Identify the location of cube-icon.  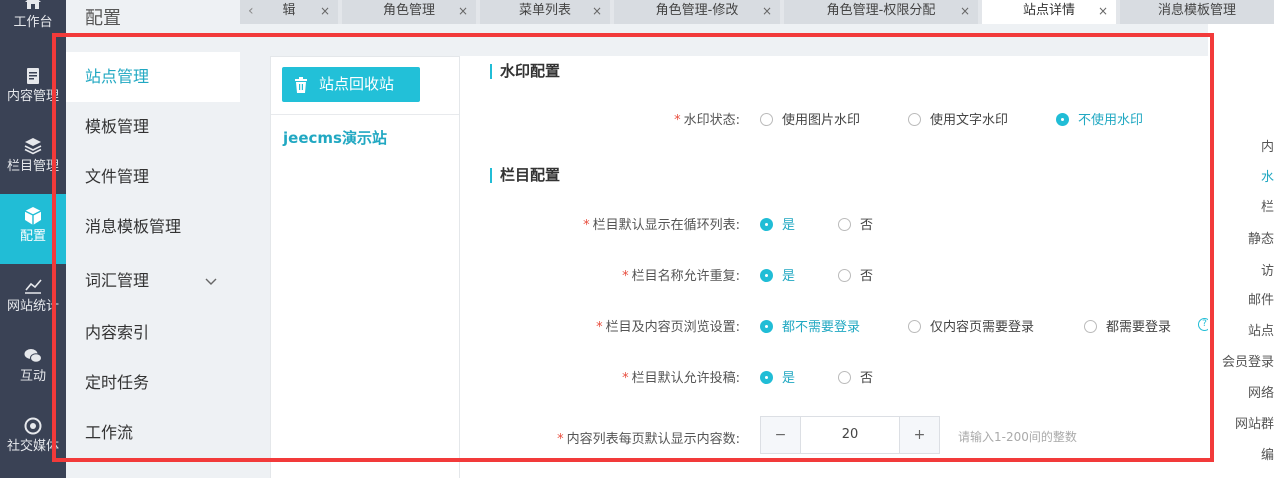
(33, 216).